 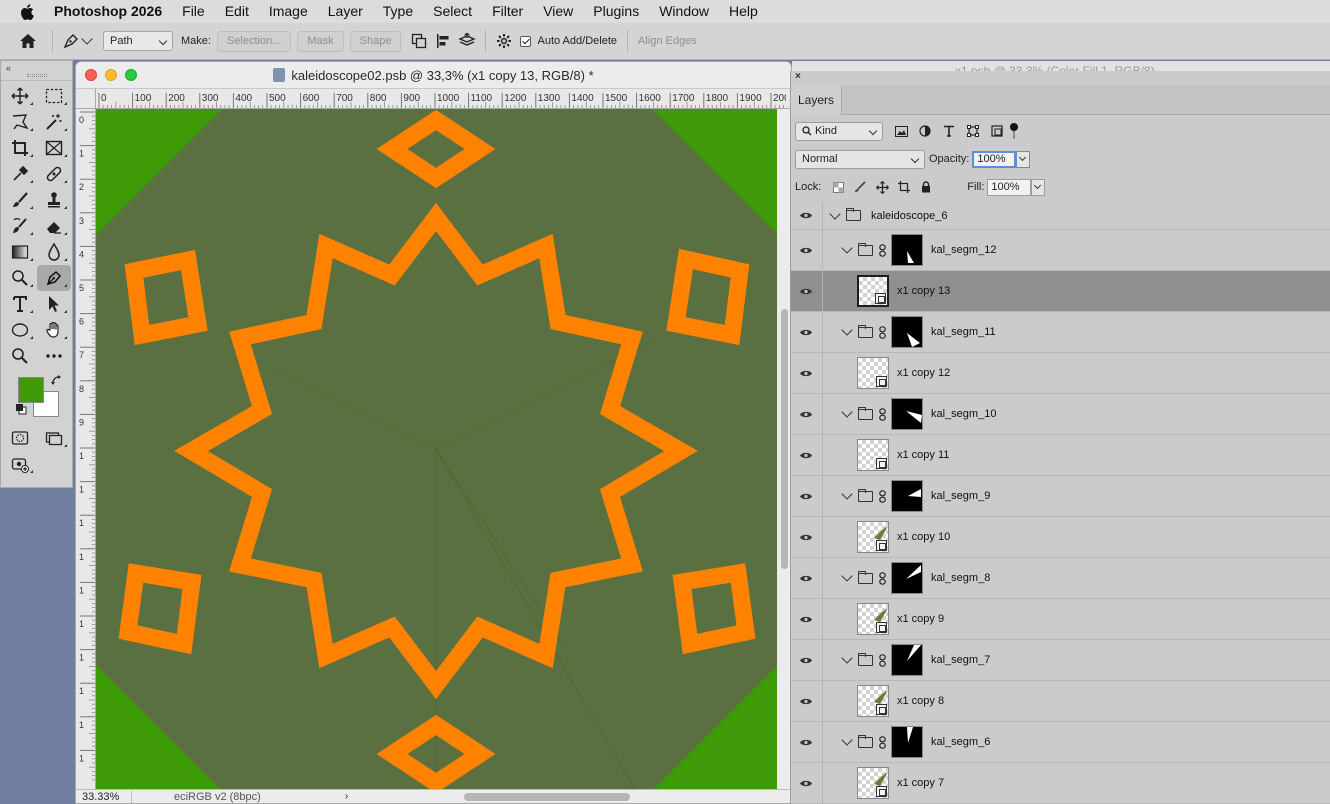 What do you see at coordinates (398, 11) in the screenshot?
I see `menu-type: Type` at bounding box center [398, 11].